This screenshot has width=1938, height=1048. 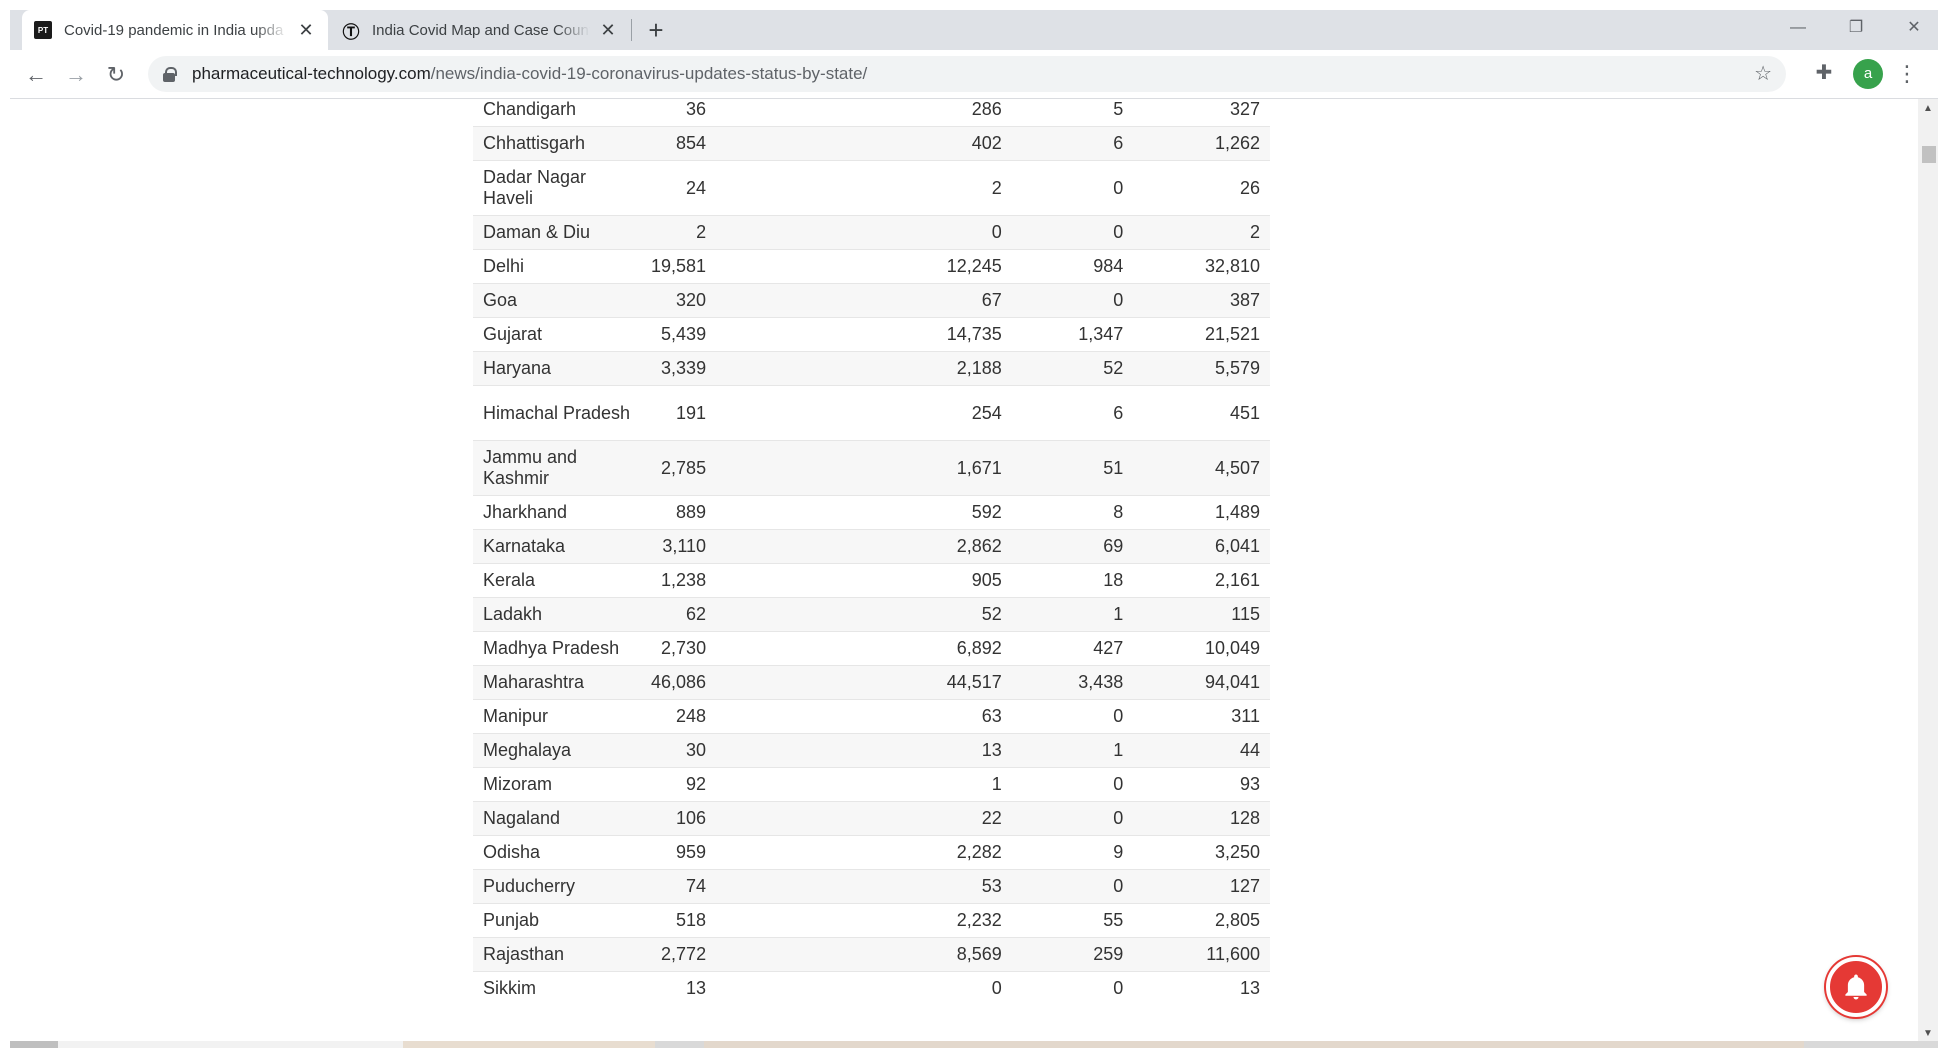 I want to click on back-icon: ←, so click(x=36, y=75).